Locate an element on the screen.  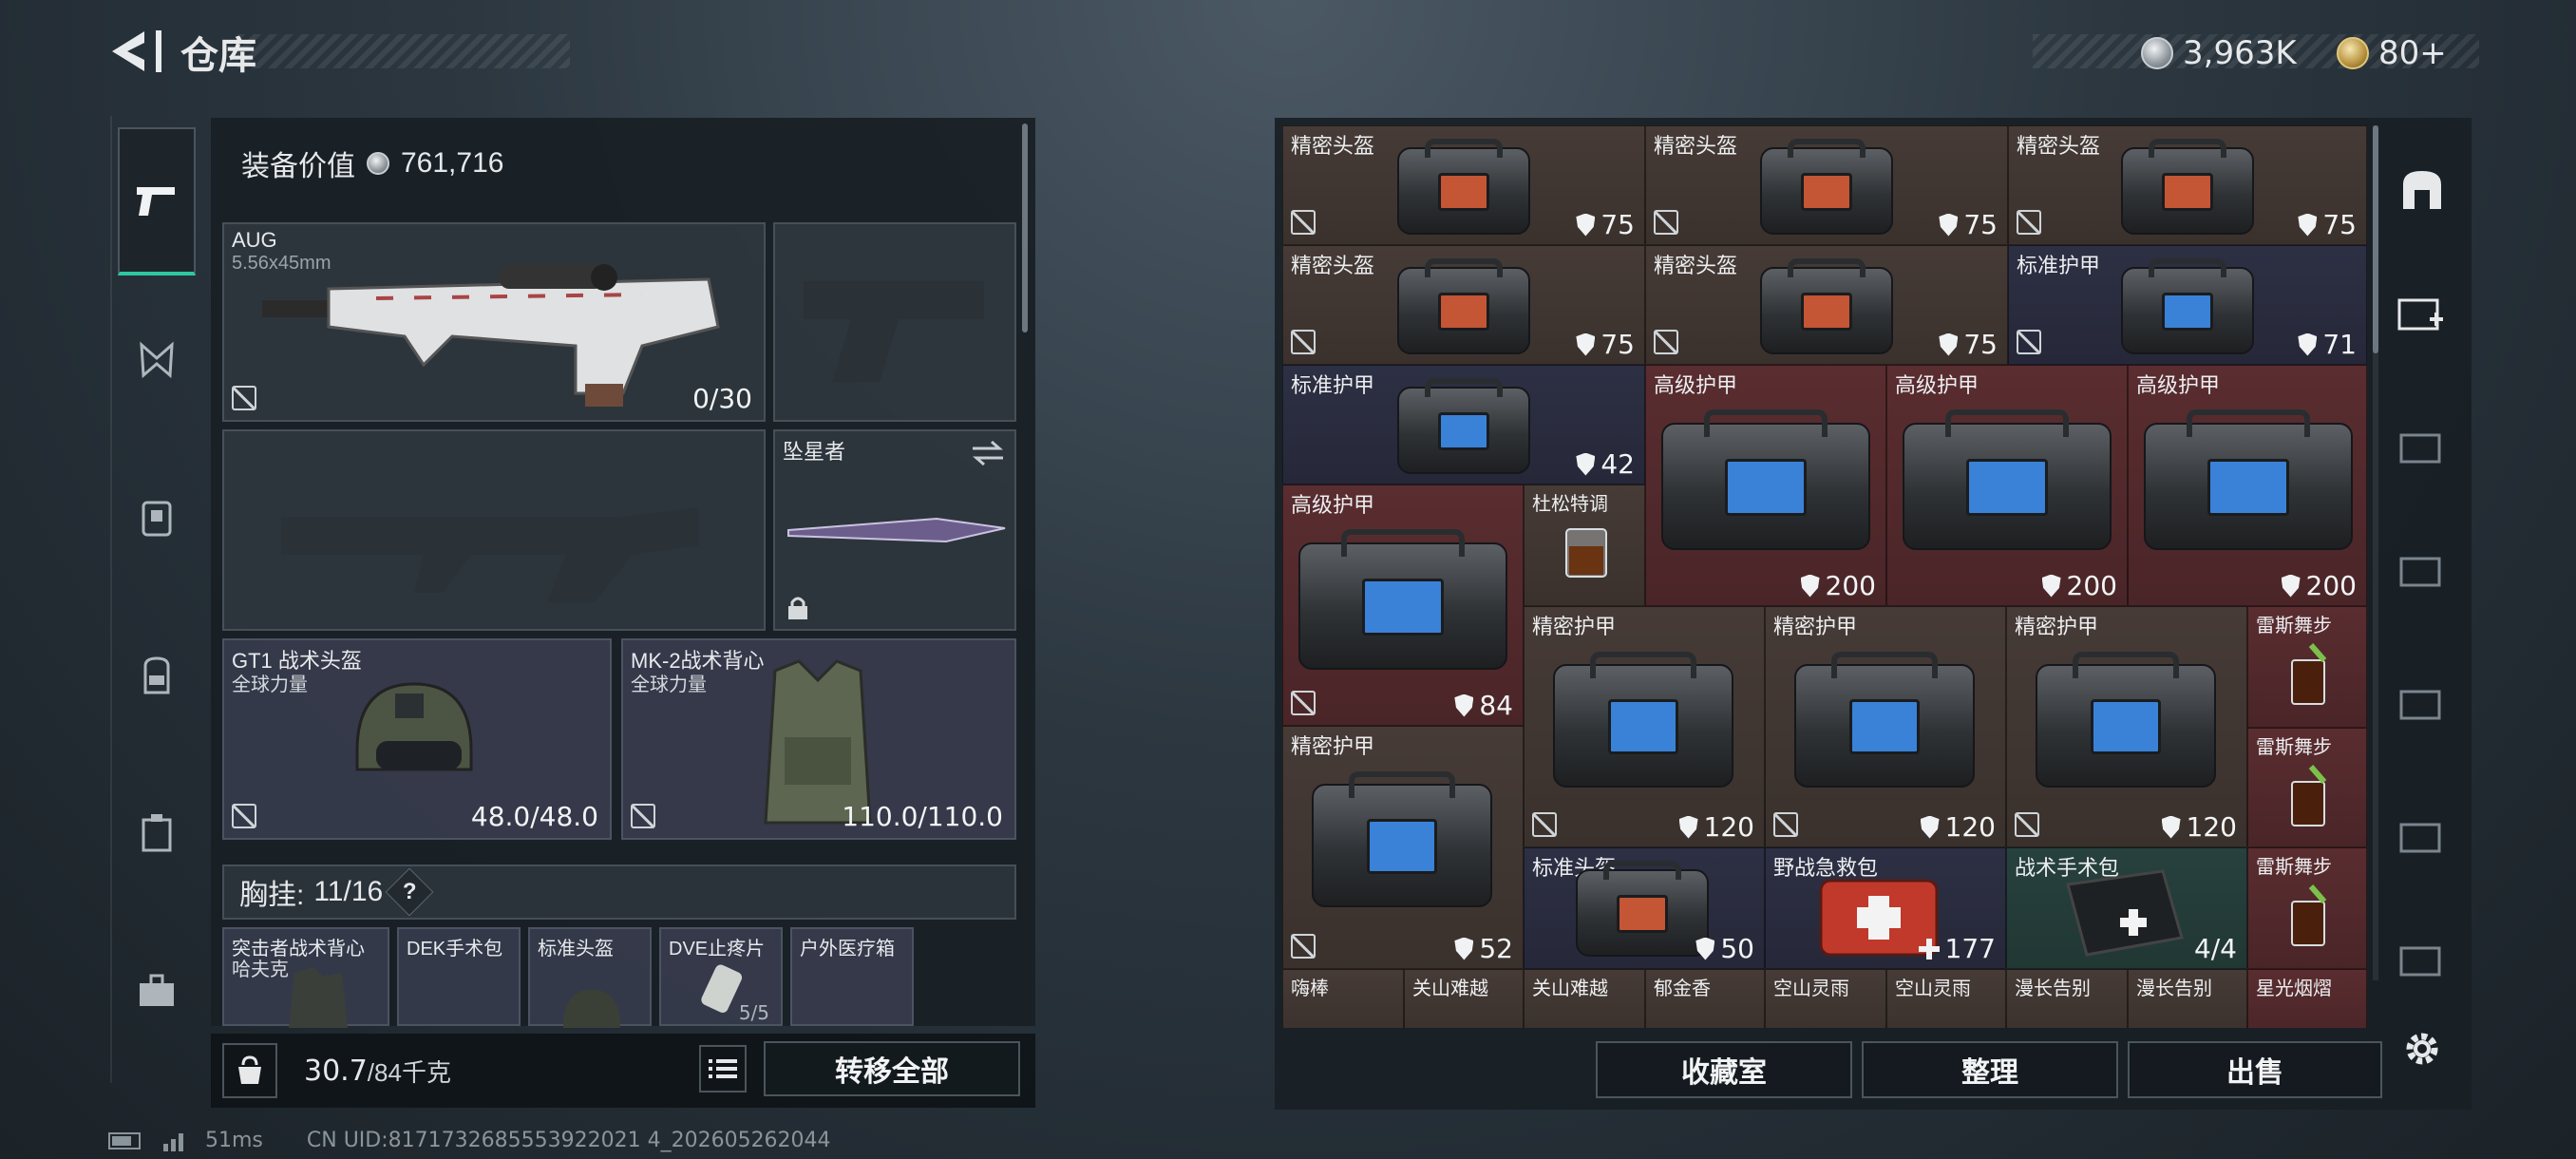
armor-slot: MK-2战术背心 全球力量 110.0/110.0 is located at coordinates (818, 739).